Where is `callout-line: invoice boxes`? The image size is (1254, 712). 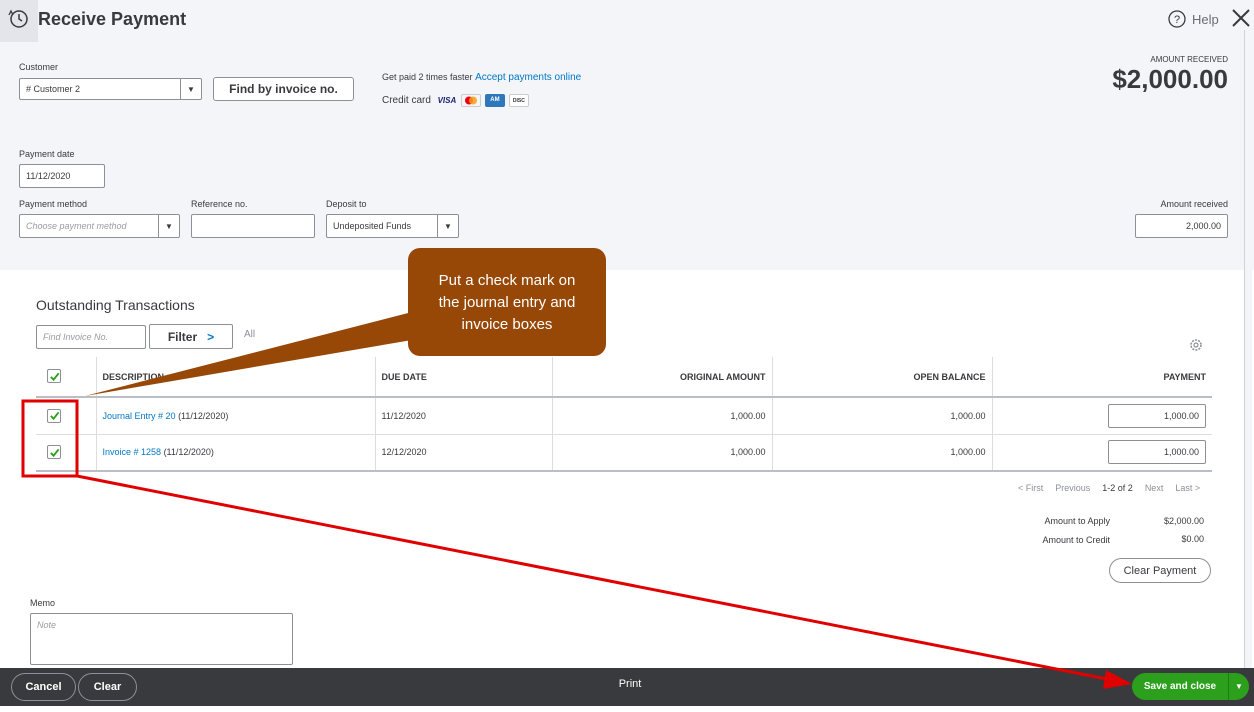 callout-line: invoice boxes is located at coordinates (507, 324).